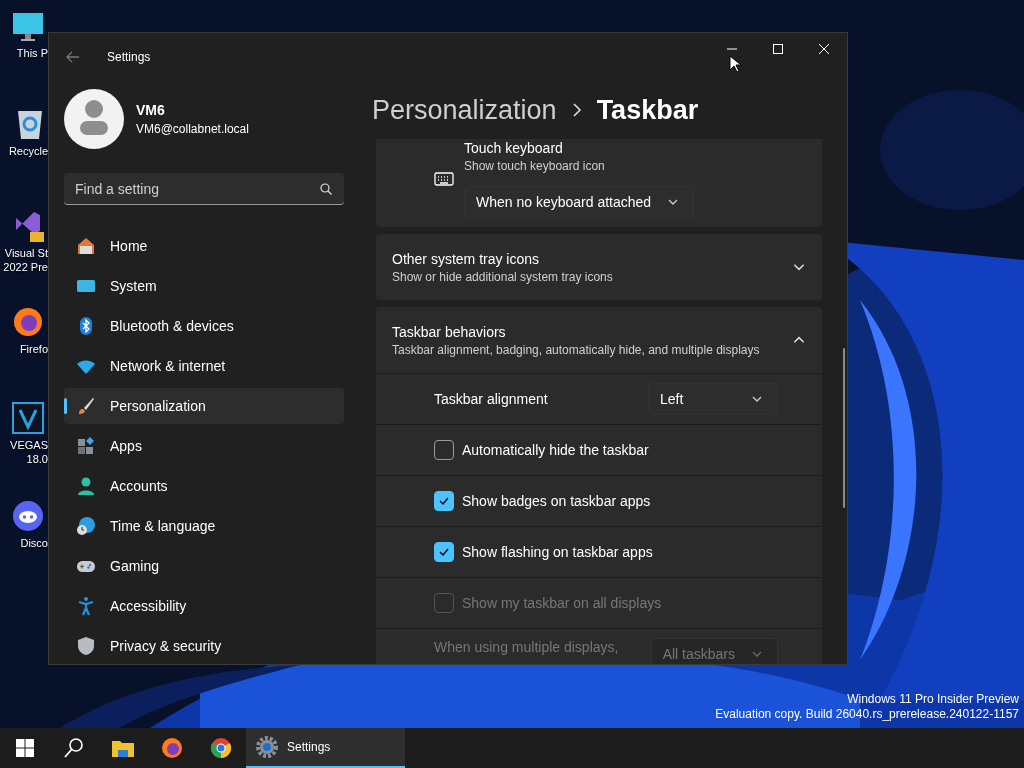  Describe the element at coordinates (844, 428) in the screenshot. I see `scrollbar` at that location.